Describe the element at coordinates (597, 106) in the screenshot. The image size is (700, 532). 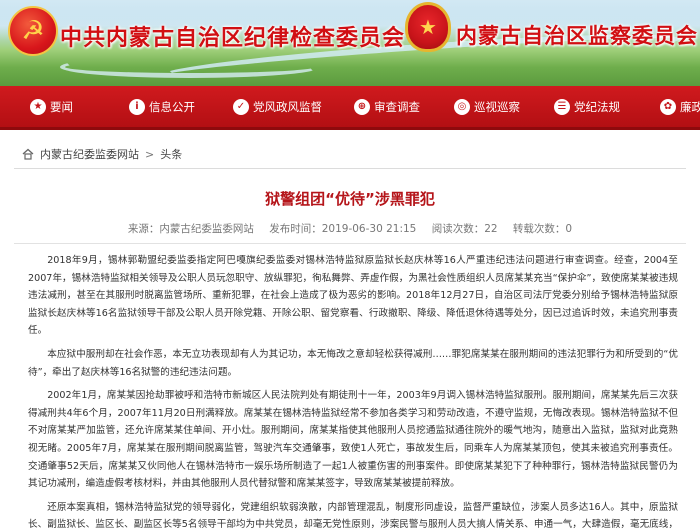
I see `nav-item-label: 党纪法规` at that location.